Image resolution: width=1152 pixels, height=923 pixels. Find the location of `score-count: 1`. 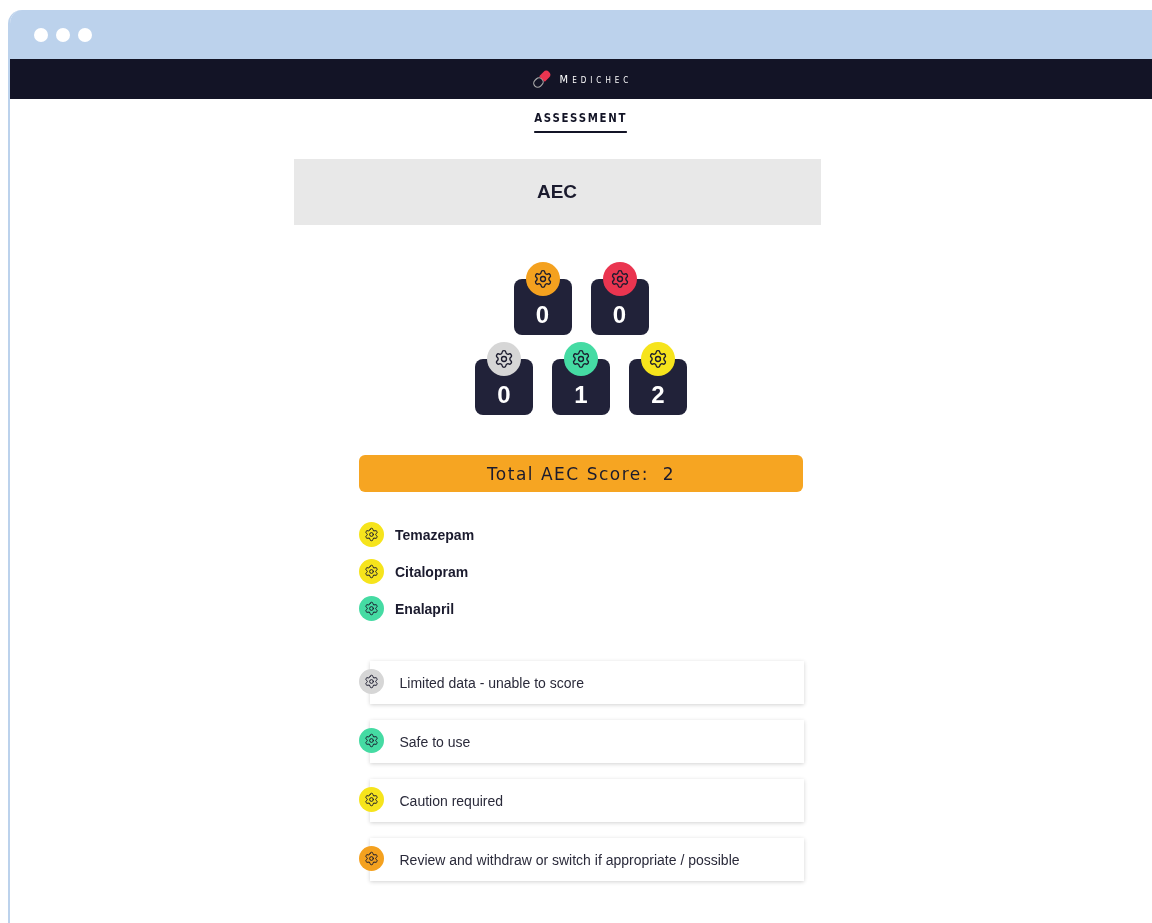

score-count: 1 is located at coordinates (581, 395).